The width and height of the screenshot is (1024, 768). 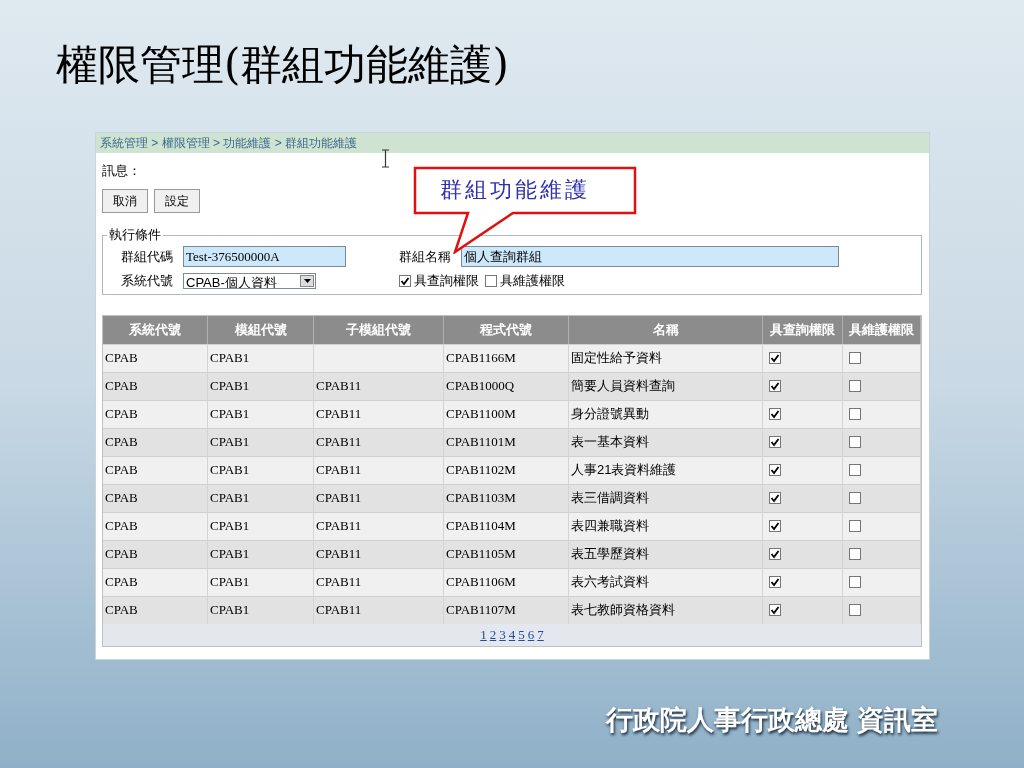 I want to click on input-field: 個人查詢群組, so click(x=650, y=256).